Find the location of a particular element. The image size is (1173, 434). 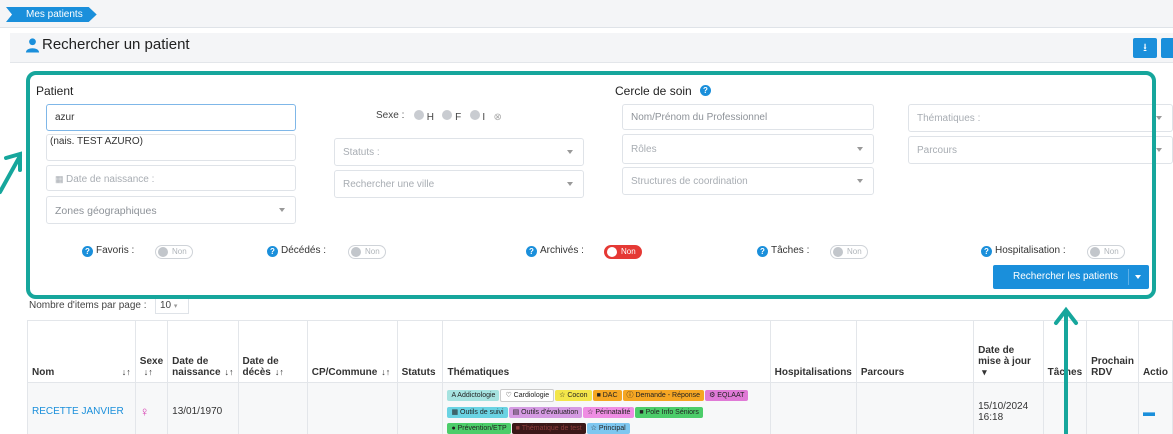

chevron-right-icon: › is located at coordinates (10, 14).